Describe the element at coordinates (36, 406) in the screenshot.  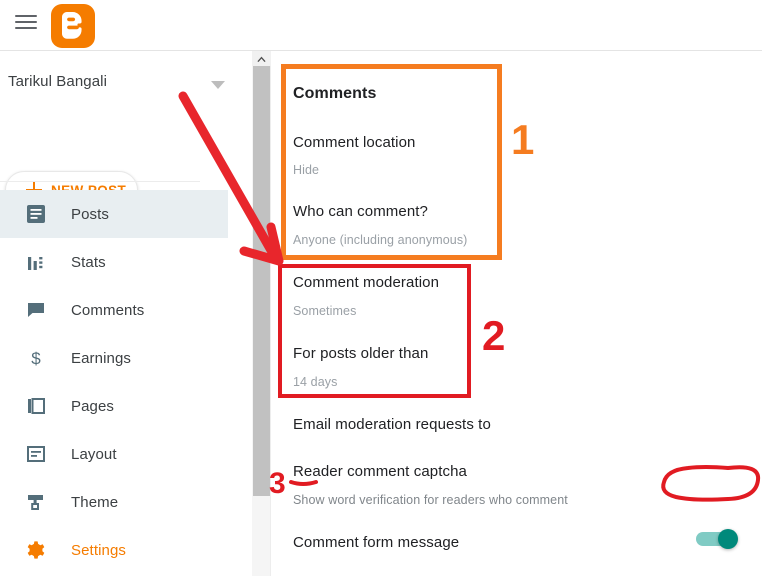
I see `pages-icon` at that location.